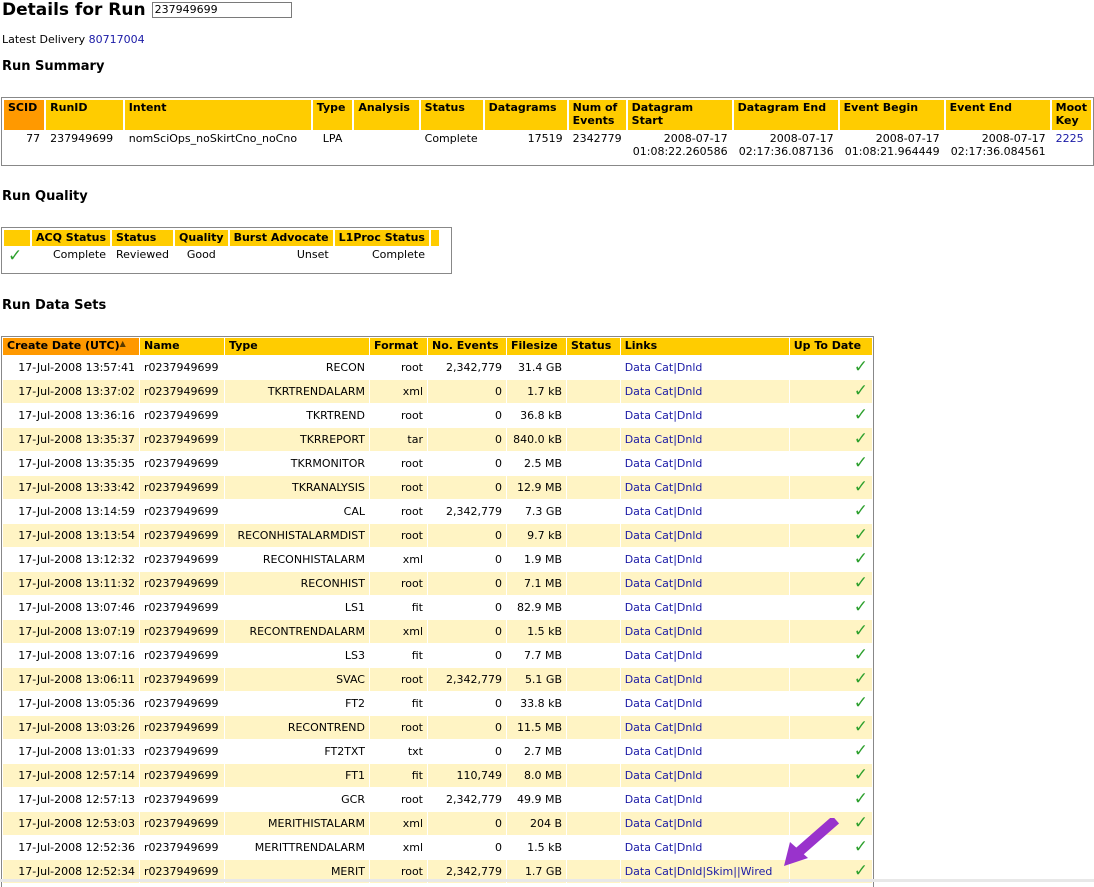 The image size is (1094, 887). Describe the element at coordinates (467, 346) in the screenshot. I see `datasets-col-events: No. Events` at that location.